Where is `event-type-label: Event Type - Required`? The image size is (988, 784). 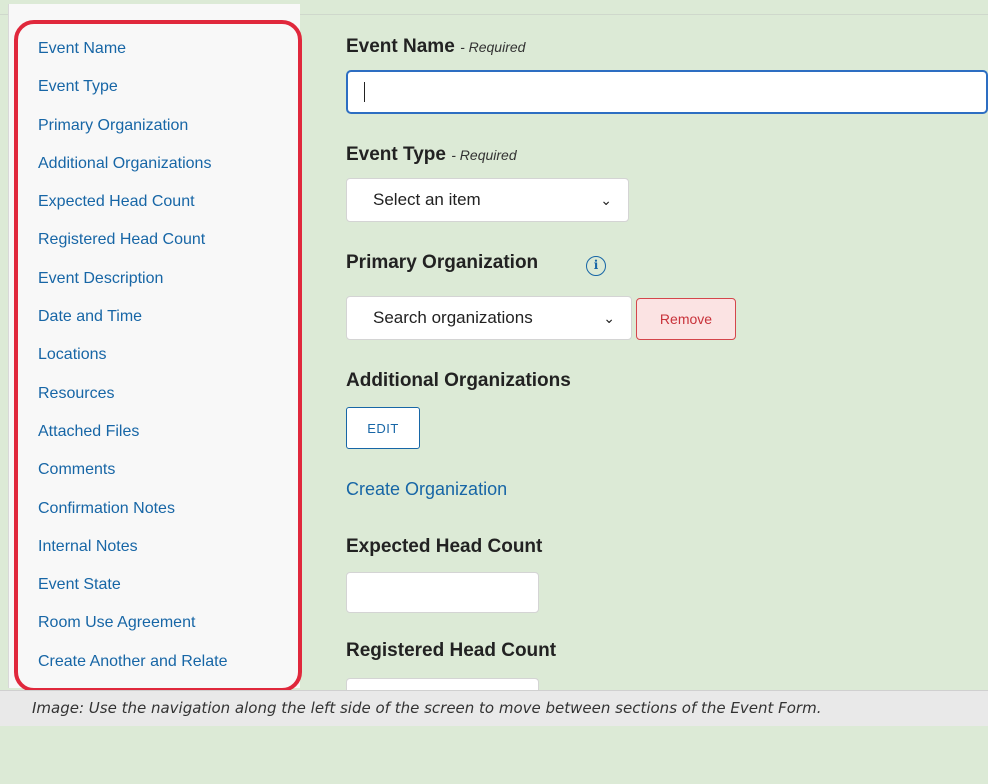
event-type-label: Event Type - Required is located at coordinates (431, 155).